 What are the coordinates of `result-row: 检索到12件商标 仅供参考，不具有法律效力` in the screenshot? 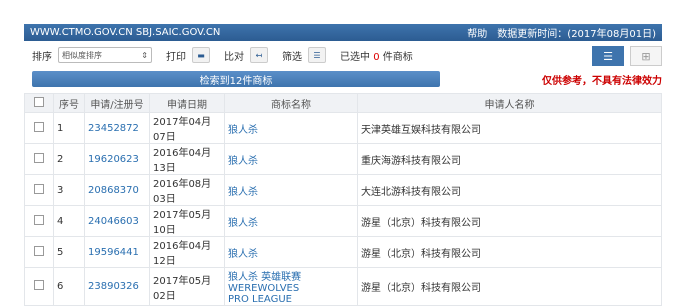 It's located at (343, 79).